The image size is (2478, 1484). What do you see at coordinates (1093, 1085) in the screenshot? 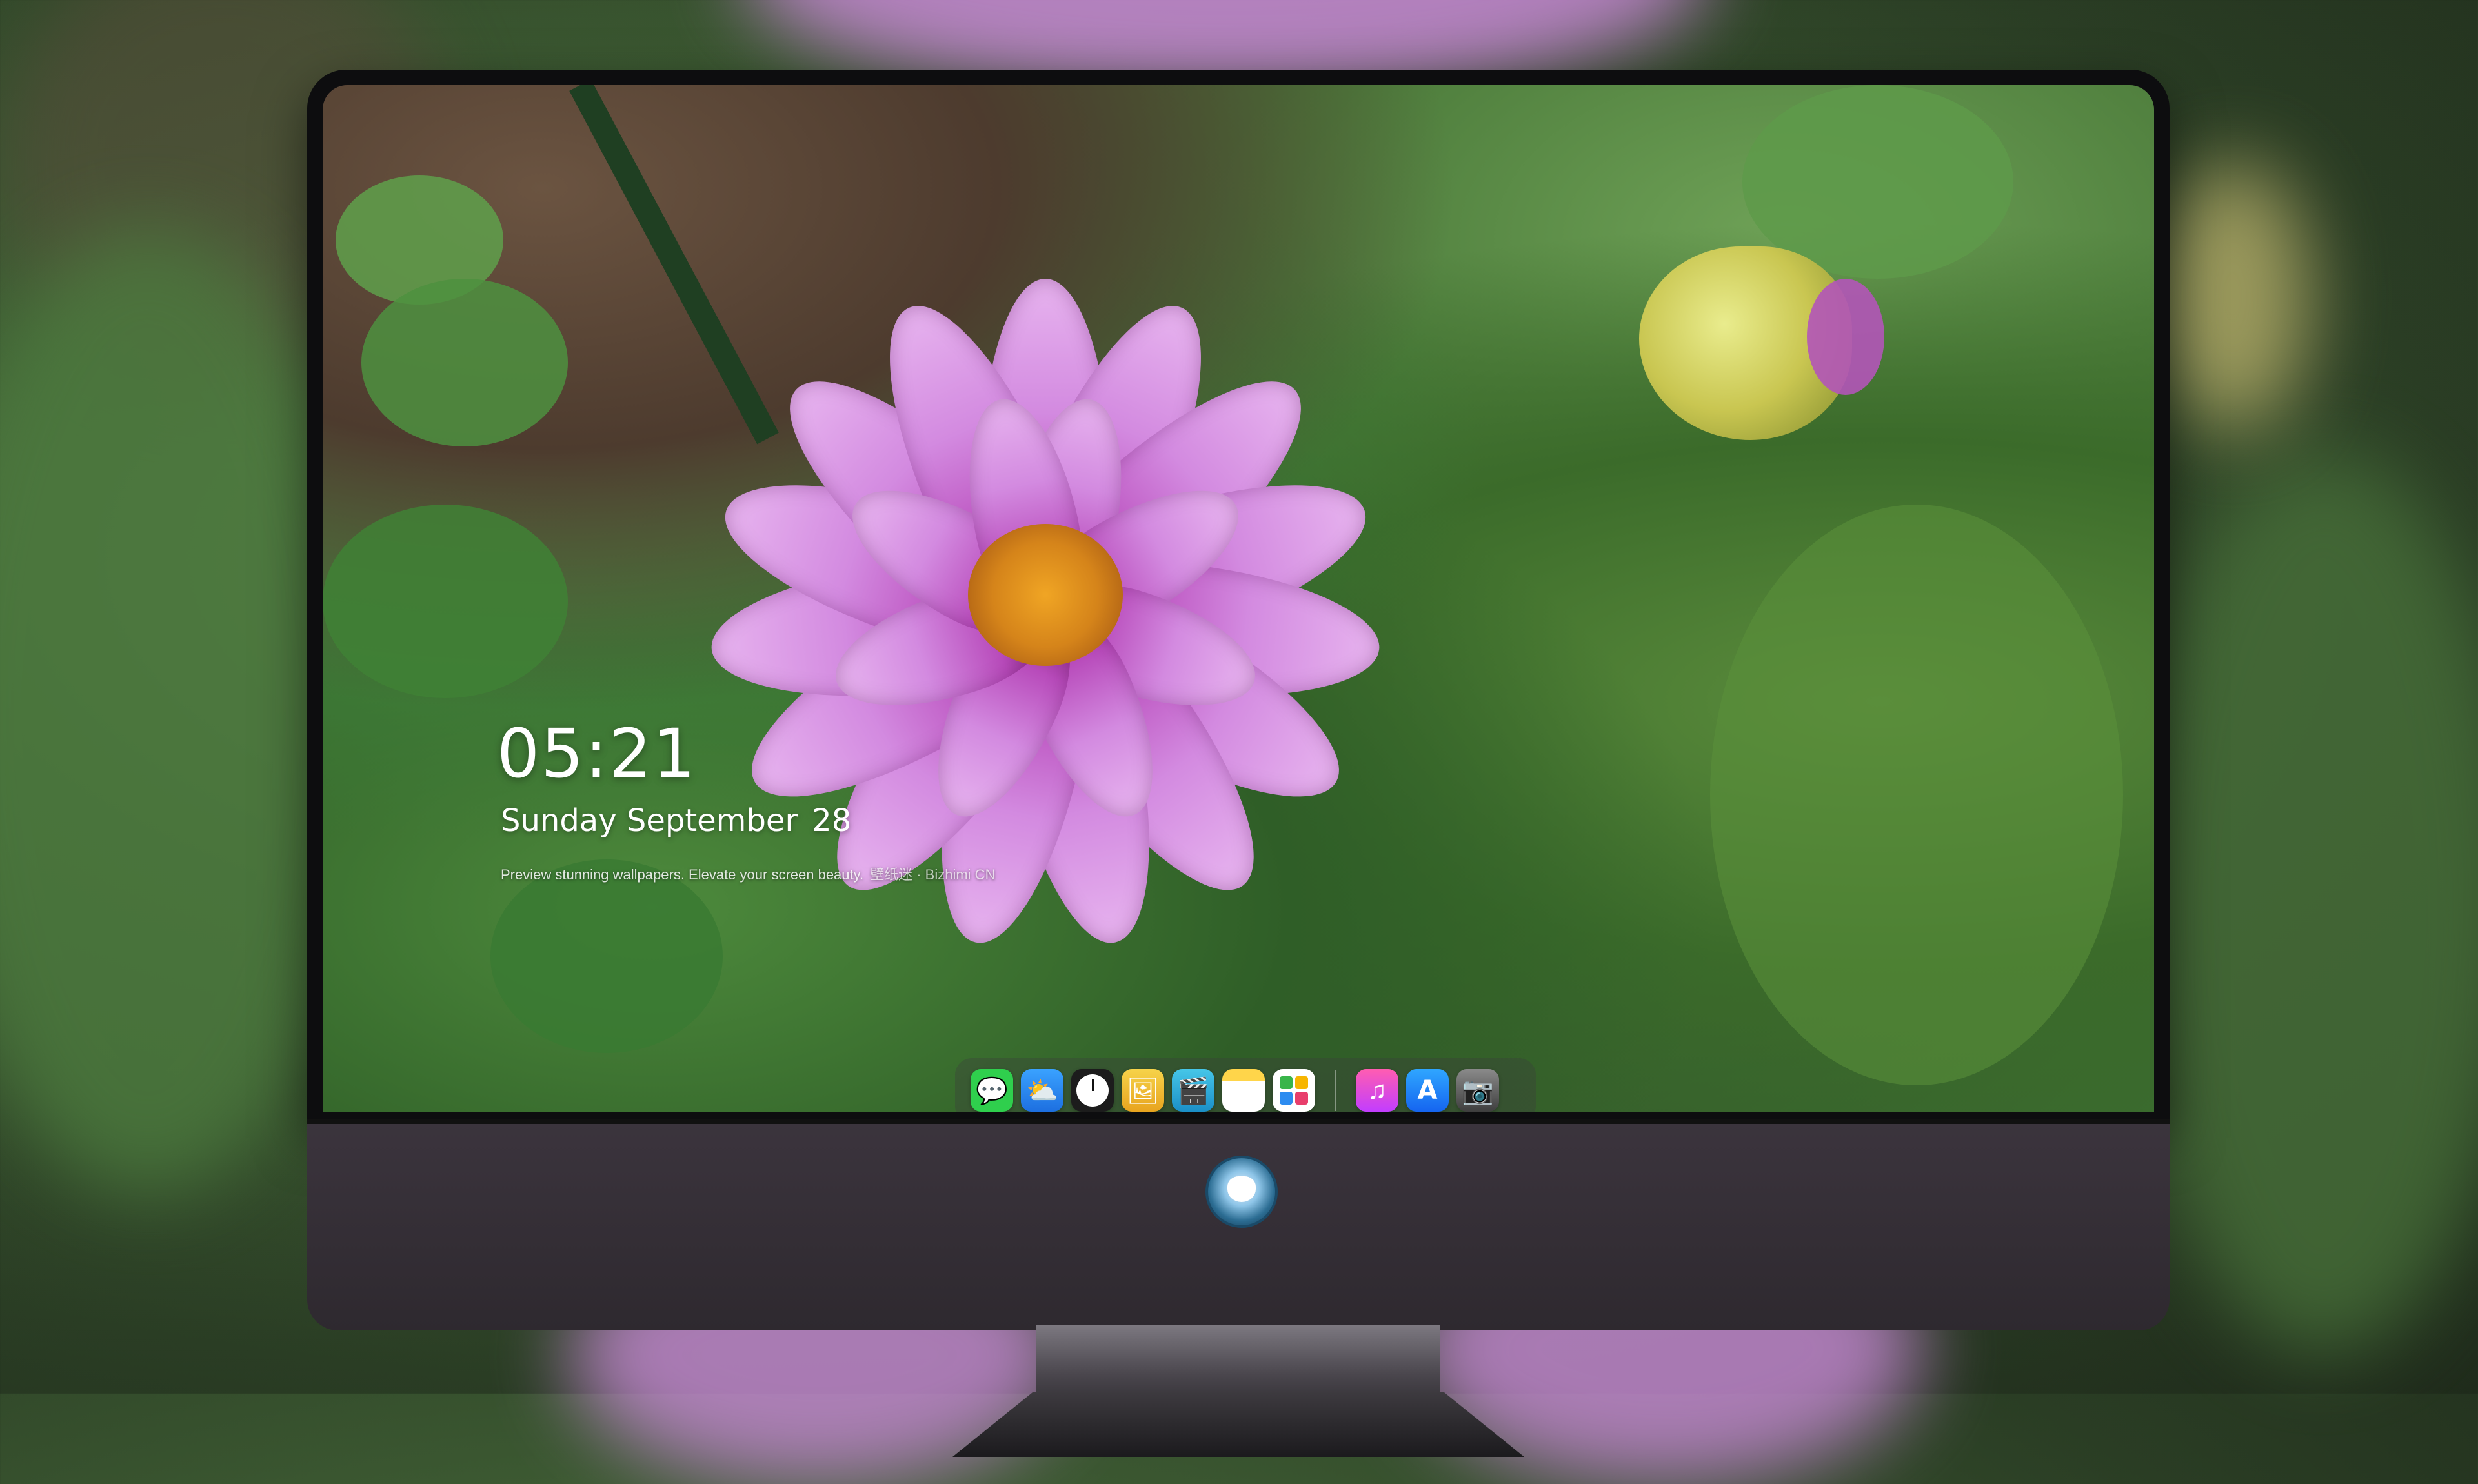
I see `clock-hand` at bounding box center [1093, 1085].